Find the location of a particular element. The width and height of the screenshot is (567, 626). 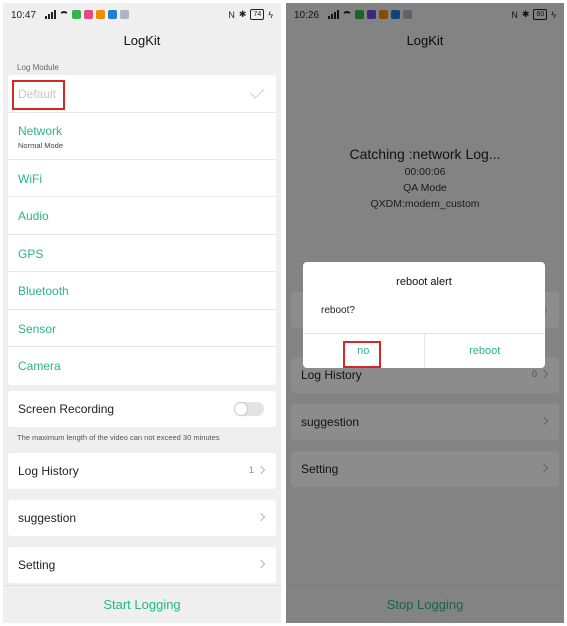

module-label: WiFi is located at coordinates (30, 178).